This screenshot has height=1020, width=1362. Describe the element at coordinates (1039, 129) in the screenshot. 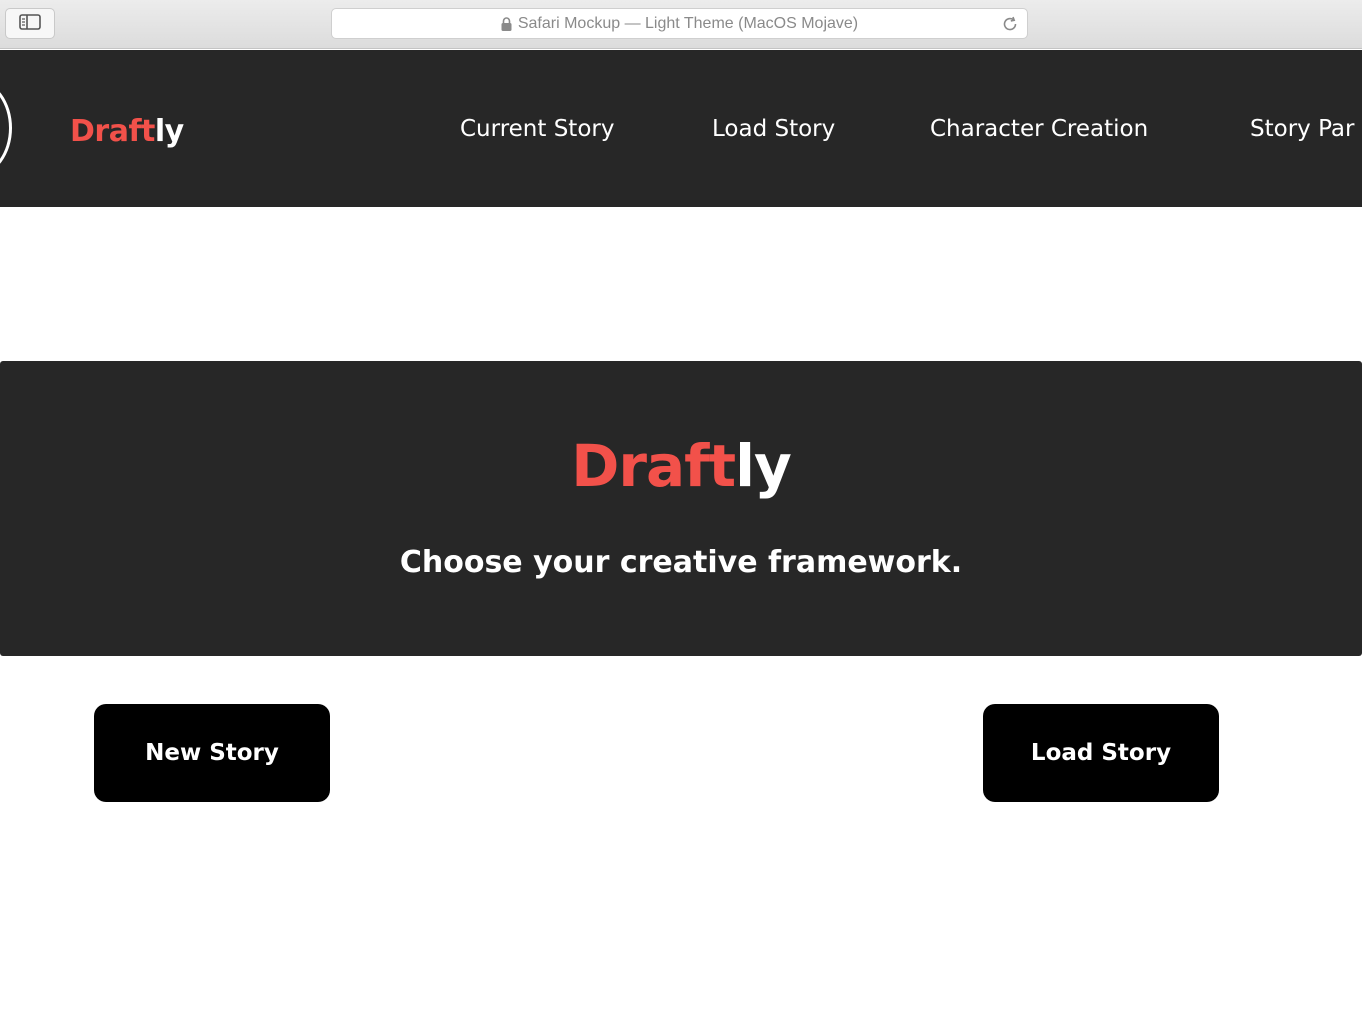

I see `nav-link-character-creation: Character Creation` at that location.